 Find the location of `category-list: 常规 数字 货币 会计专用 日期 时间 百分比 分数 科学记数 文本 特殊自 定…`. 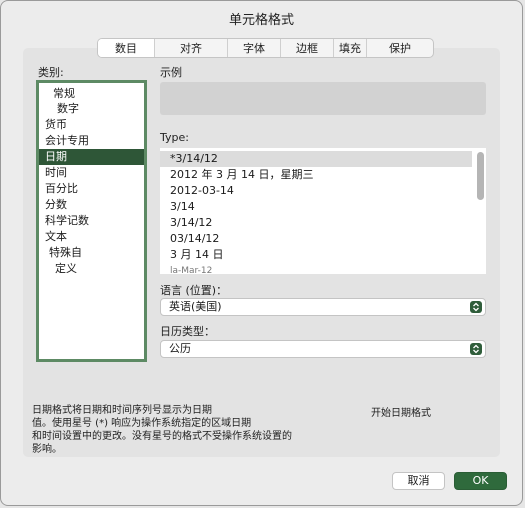

category-list: 常规 数字 货币 会计专用 日期 时间 百分比 分数 科学记数 文本 特殊自 定… is located at coordinates (91, 221).